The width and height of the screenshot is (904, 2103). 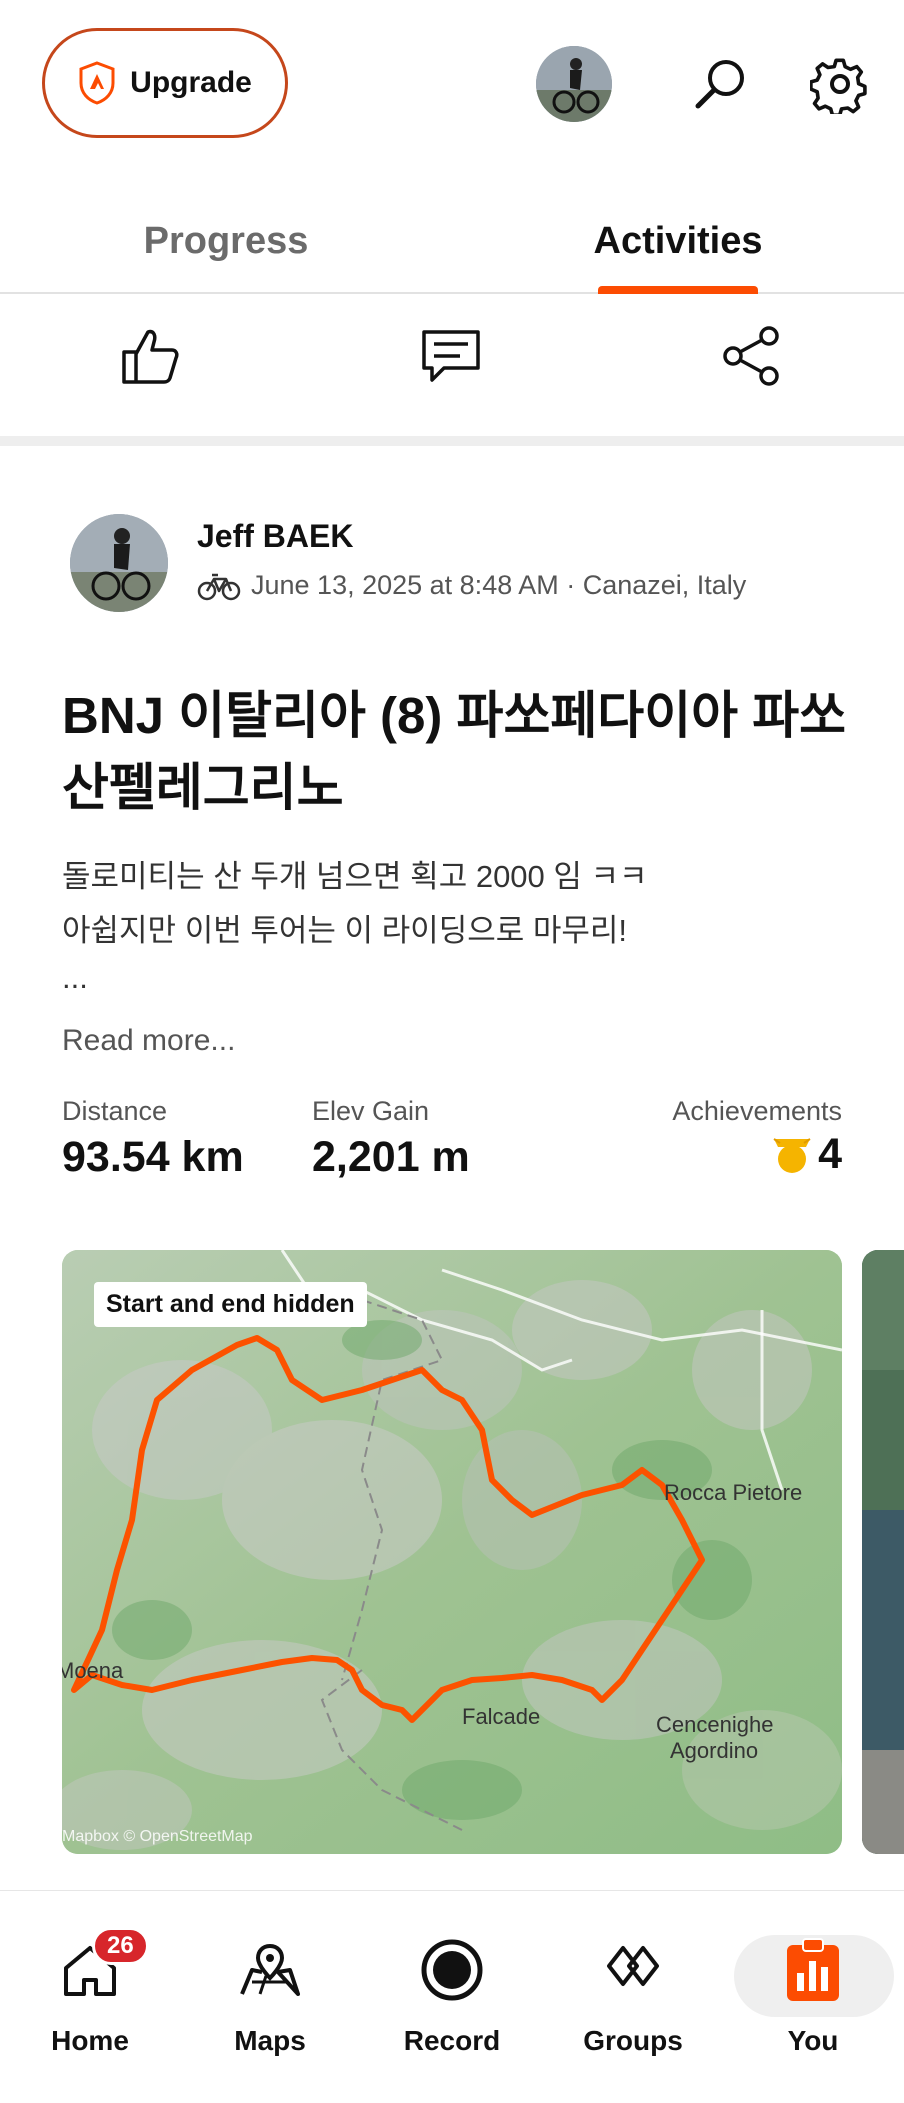 I want to click on map-attribution: Mapbox © OpenStreetMap, so click(x=157, y=1837).